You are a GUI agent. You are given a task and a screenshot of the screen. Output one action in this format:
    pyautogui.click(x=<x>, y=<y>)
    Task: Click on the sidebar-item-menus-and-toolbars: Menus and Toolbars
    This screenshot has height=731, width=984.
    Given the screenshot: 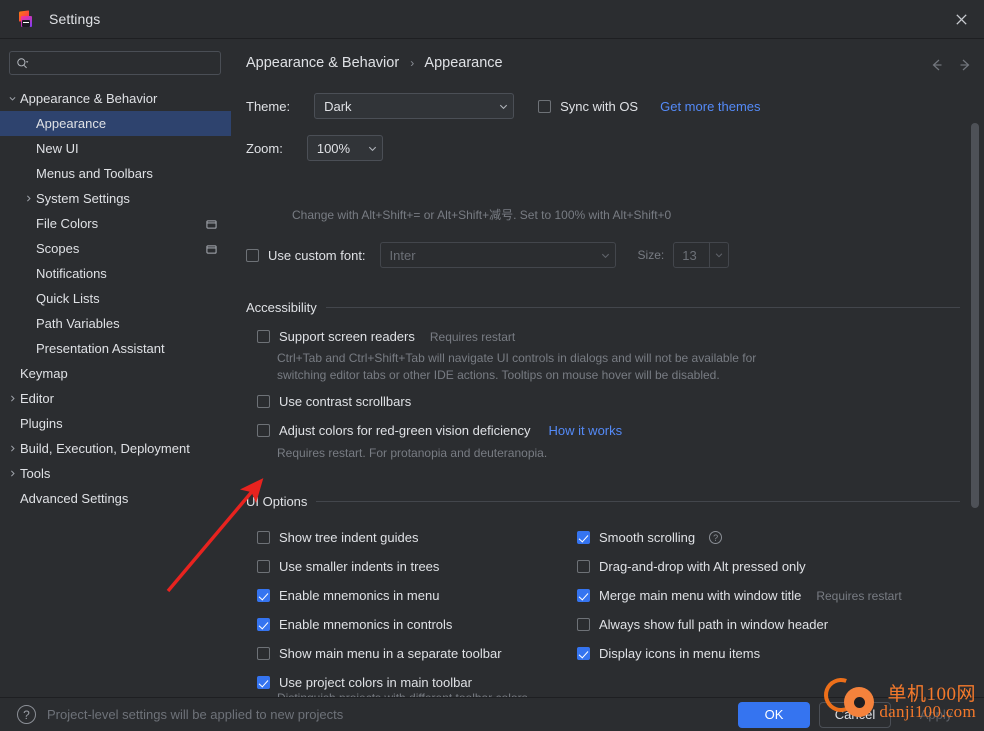 What is the action you would take?
    pyautogui.click(x=115, y=173)
    